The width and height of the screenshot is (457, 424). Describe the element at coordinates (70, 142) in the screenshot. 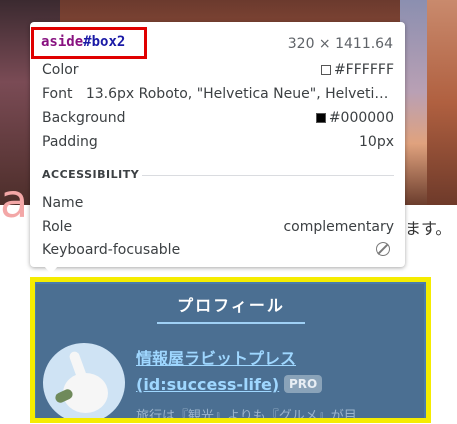

I see `prop-label-padding: Padding` at that location.